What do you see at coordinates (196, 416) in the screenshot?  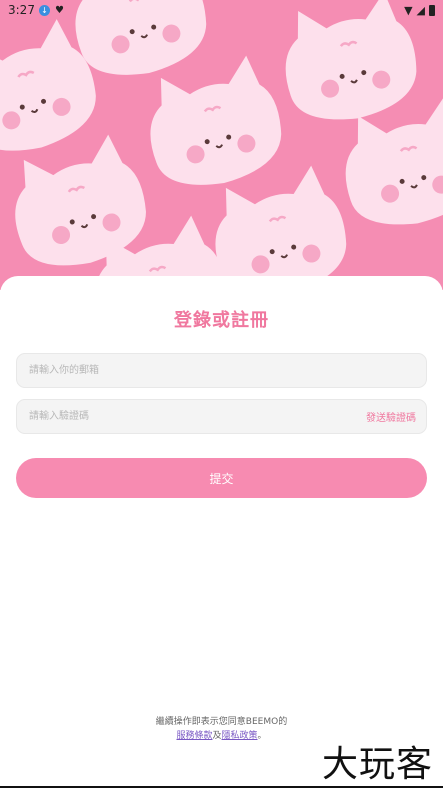 I see `verification-code-input` at bounding box center [196, 416].